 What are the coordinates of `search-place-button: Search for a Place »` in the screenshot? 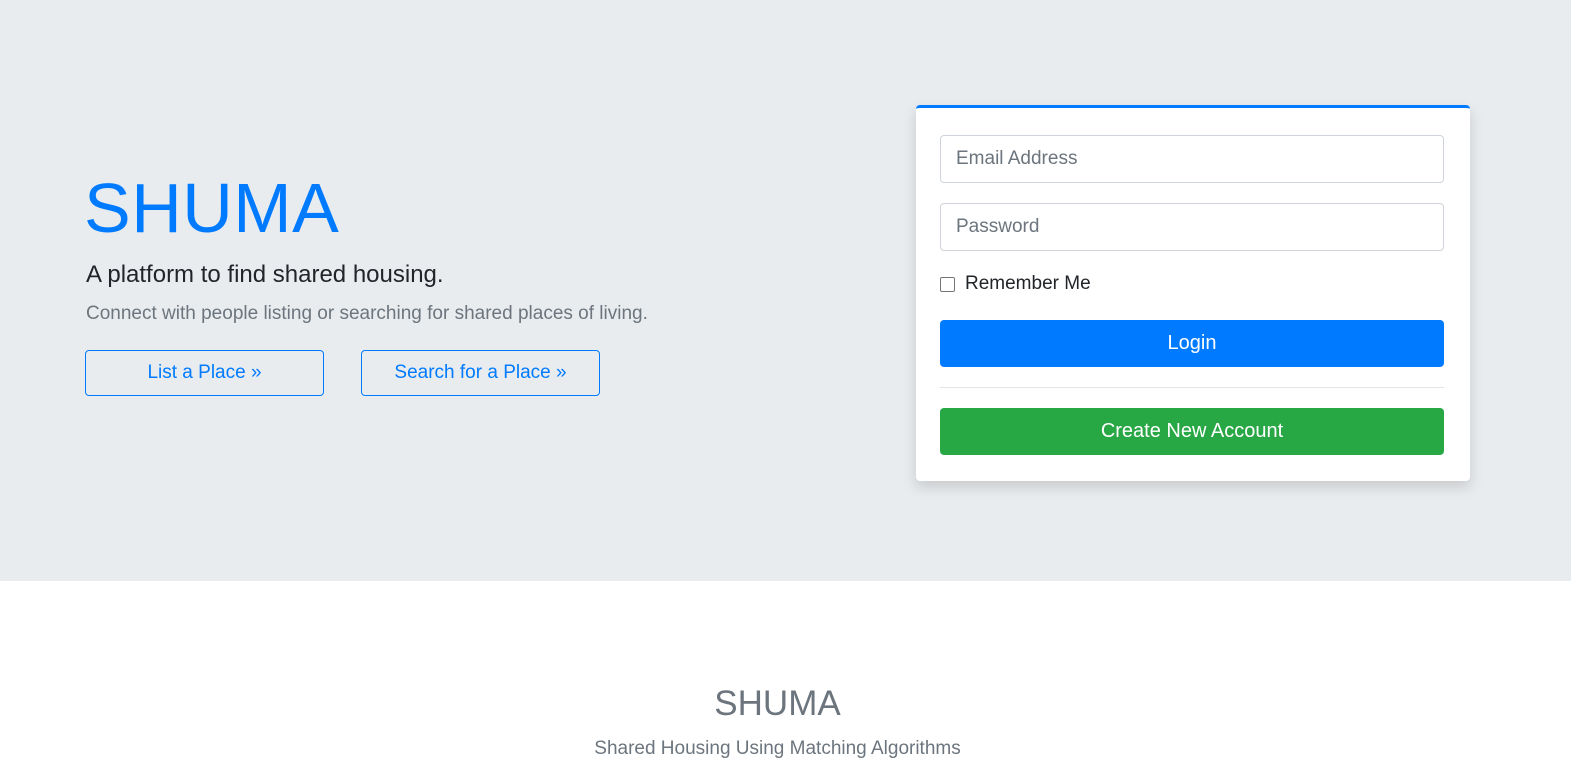 It's located at (480, 373).